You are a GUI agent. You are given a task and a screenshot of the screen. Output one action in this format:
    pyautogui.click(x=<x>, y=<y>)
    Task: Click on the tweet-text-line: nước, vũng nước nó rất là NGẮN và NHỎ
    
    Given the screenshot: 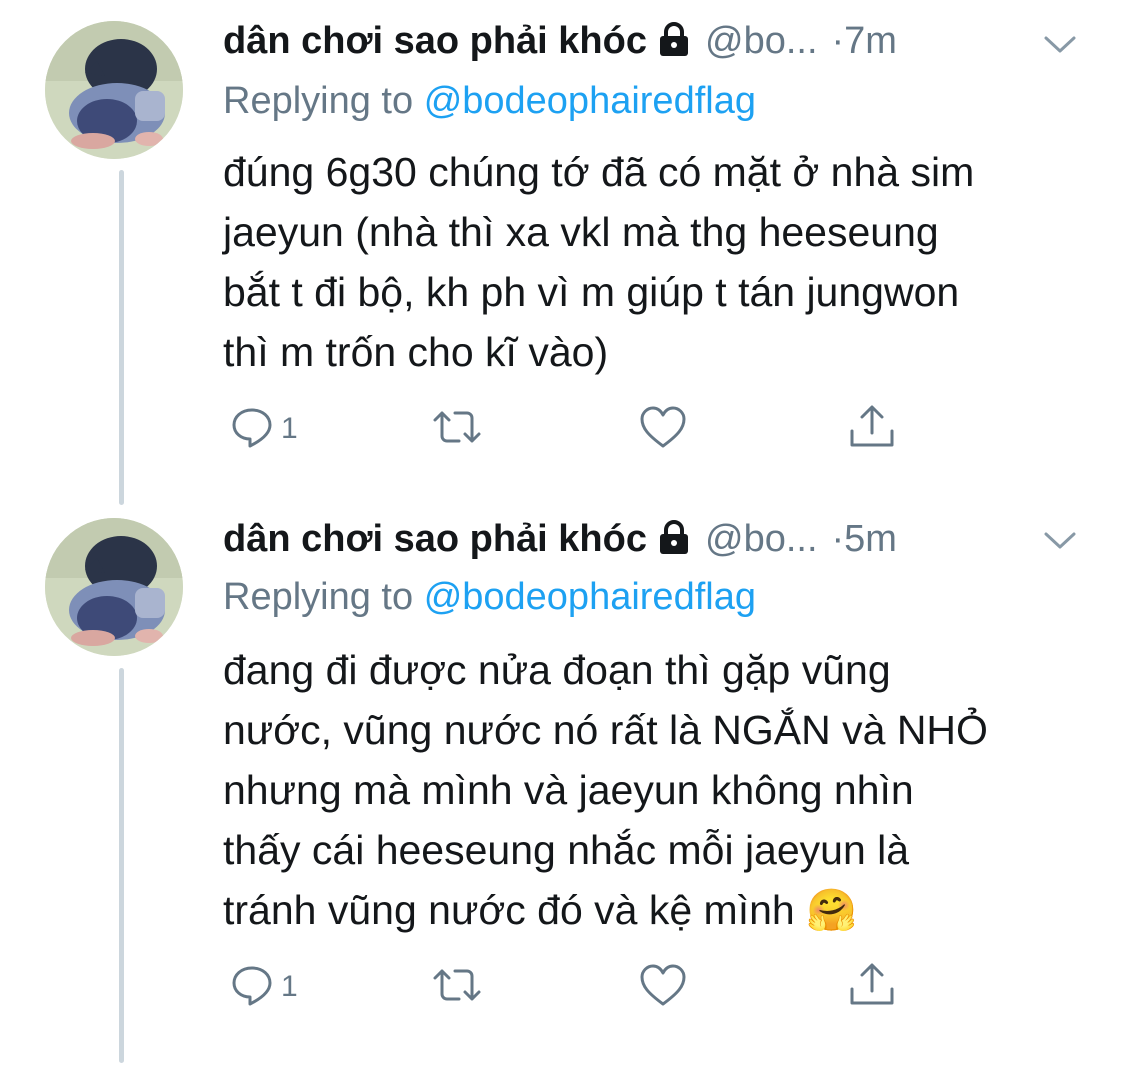 What is the action you would take?
    pyautogui.click(x=605, y=730)
    